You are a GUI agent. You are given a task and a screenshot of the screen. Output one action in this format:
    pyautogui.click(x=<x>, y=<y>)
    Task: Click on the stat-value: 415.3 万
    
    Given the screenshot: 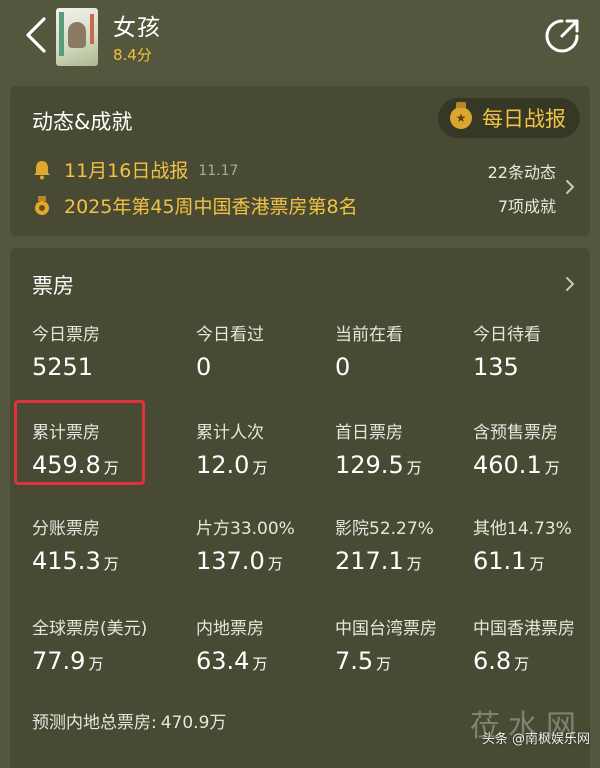 What is the action you would take?
    pyautogui.click(x=75, y=561)
    